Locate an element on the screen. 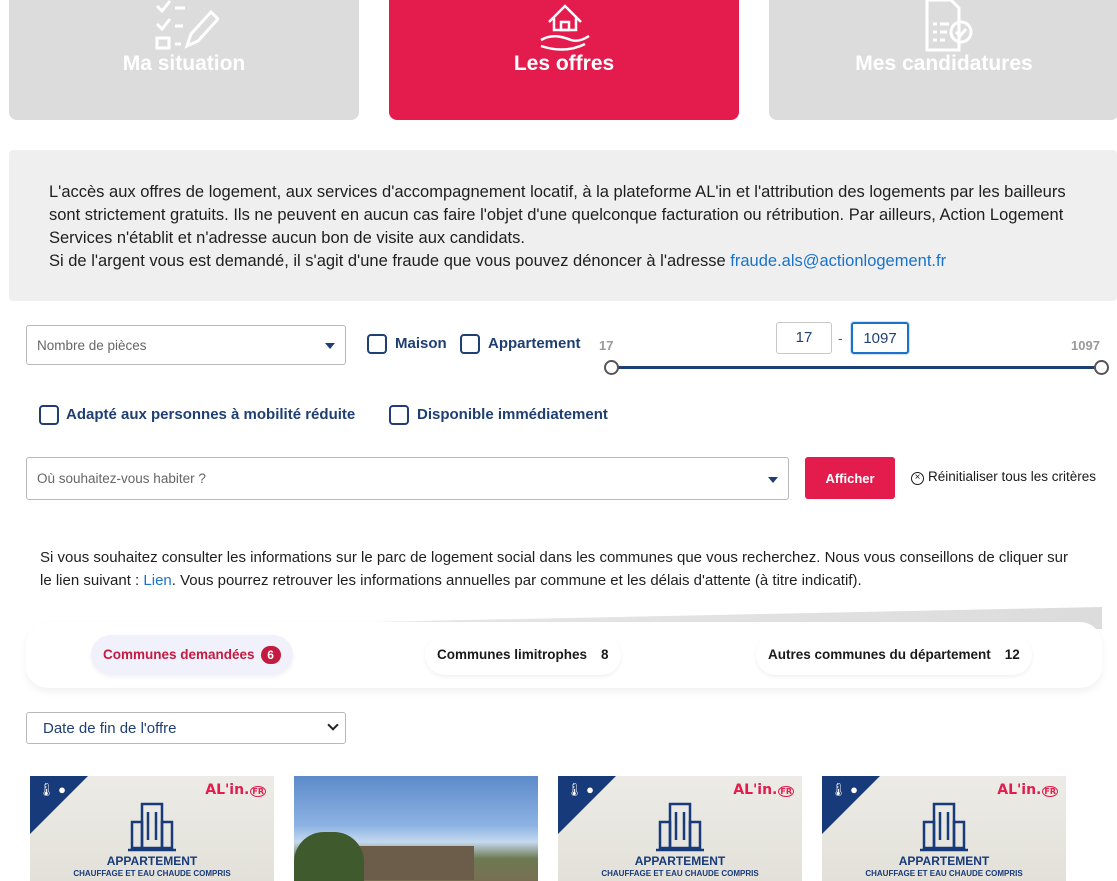 The width and height of the screenshot is (1117, 881). range-max-handle is located at coordinates (1101, 367).